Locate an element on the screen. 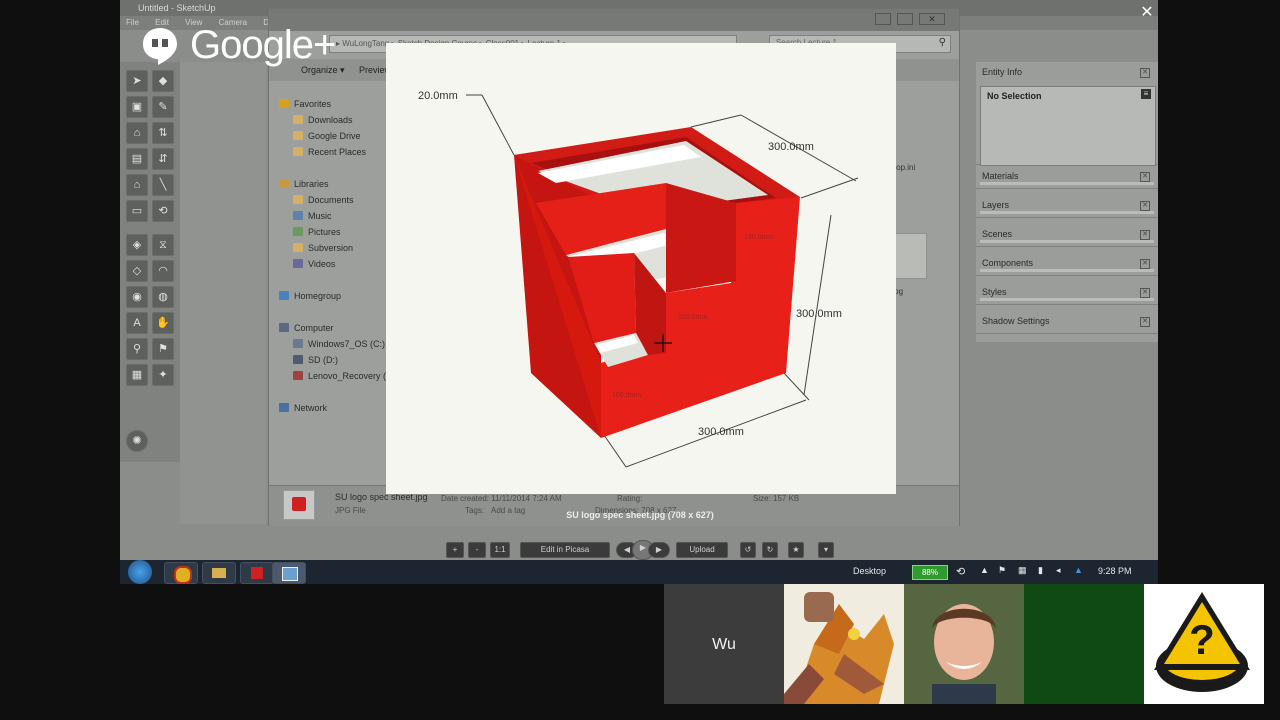 Image resolution: width=1280 pixels, height=720 pixels. signal-icon: ▮ is located at coordinates (1040, 570).